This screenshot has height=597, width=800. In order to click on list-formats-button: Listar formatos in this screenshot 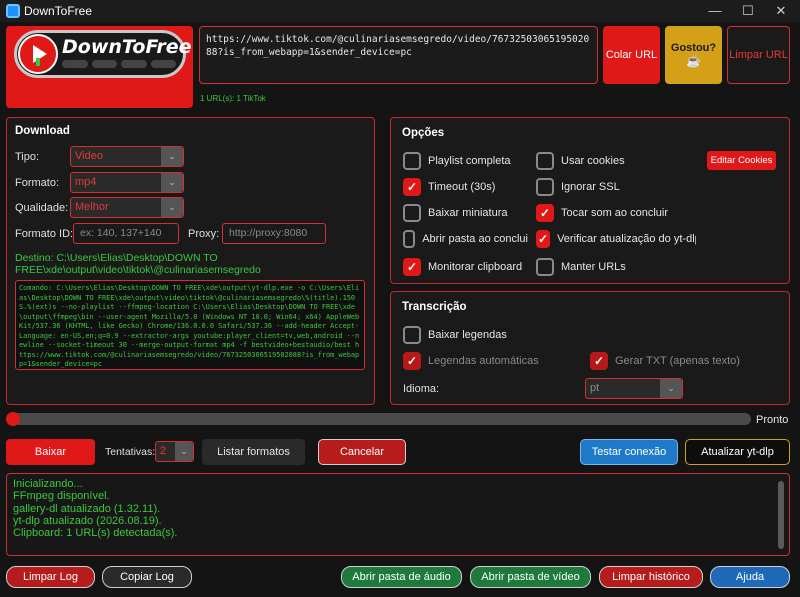, I will do `click(253, 452)`.